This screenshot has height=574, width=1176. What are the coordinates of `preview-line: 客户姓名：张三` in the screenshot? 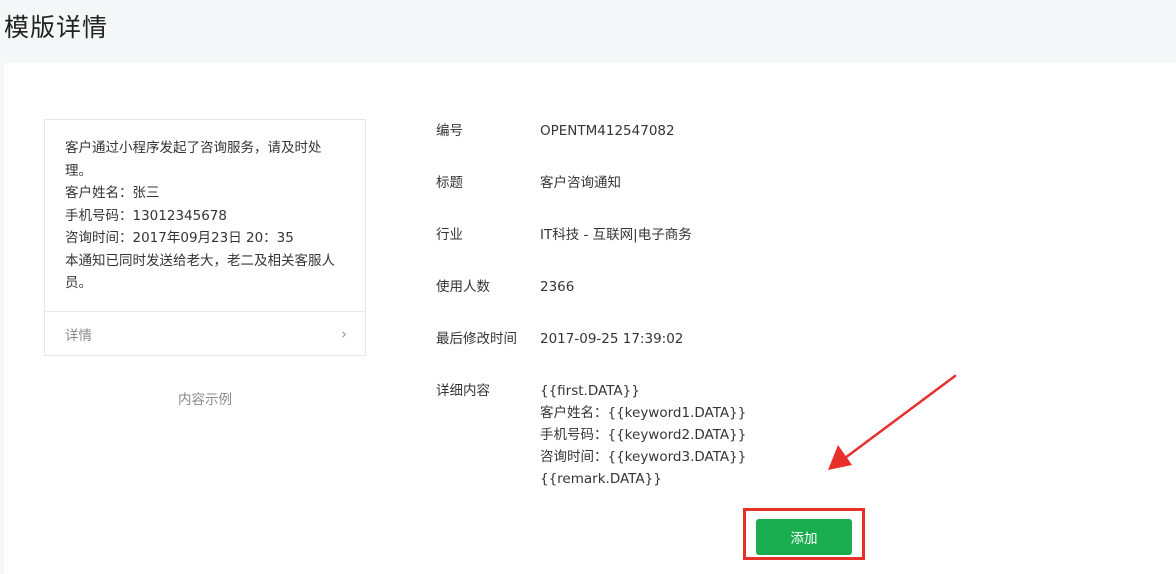 It's located at (112, 193).